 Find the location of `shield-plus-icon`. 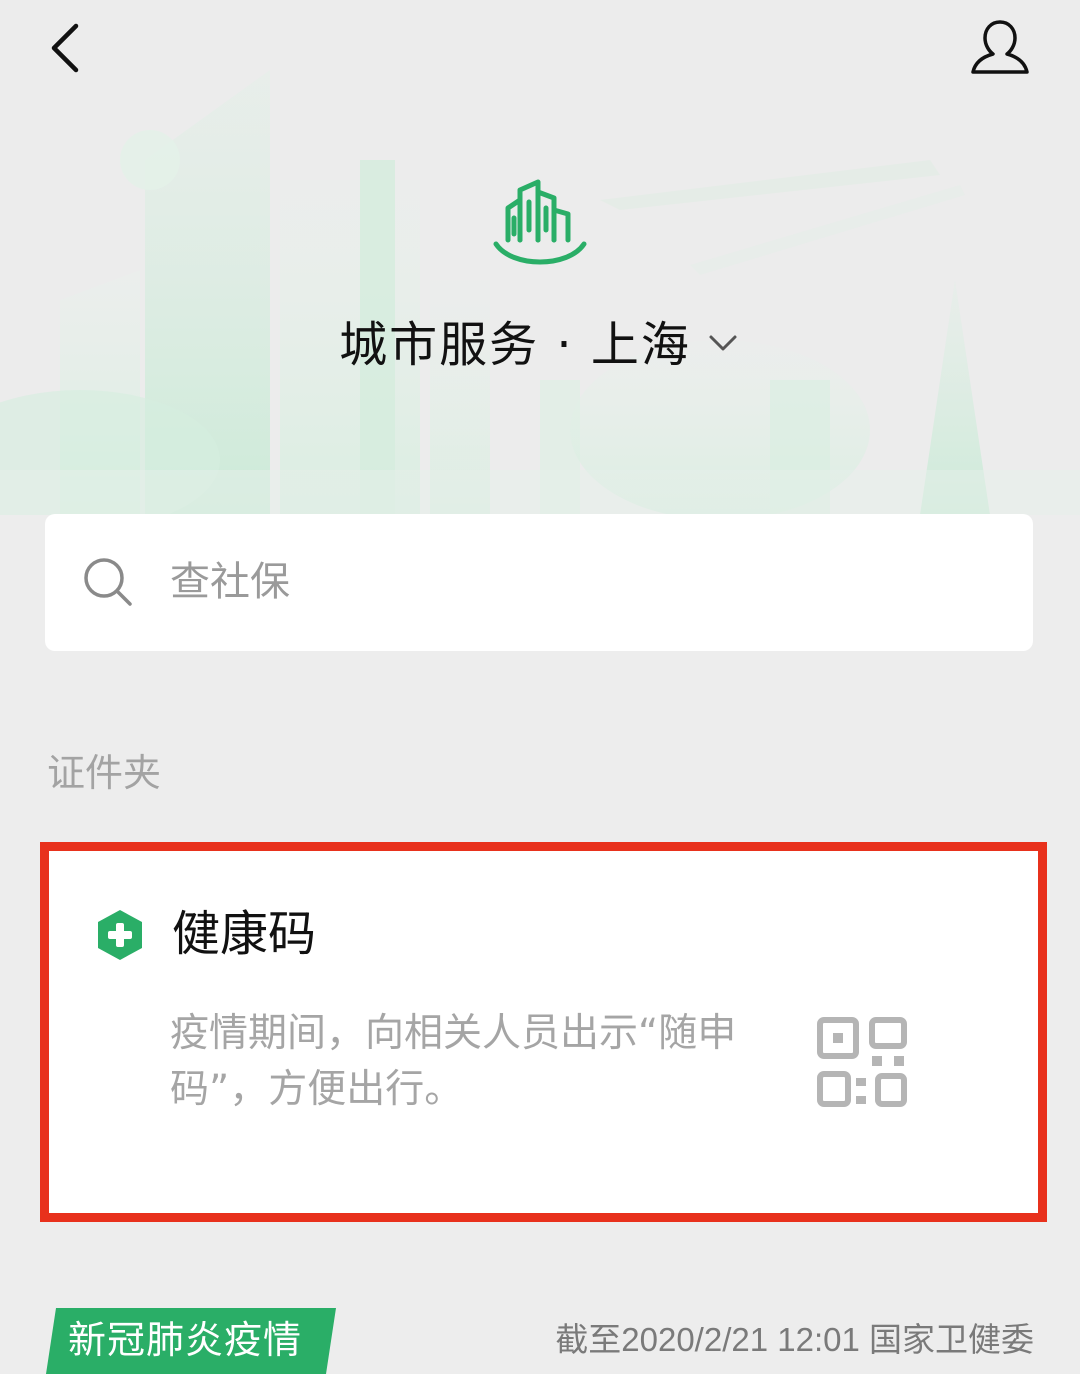

shield-plus-icon is located at coordinates (120, 935).